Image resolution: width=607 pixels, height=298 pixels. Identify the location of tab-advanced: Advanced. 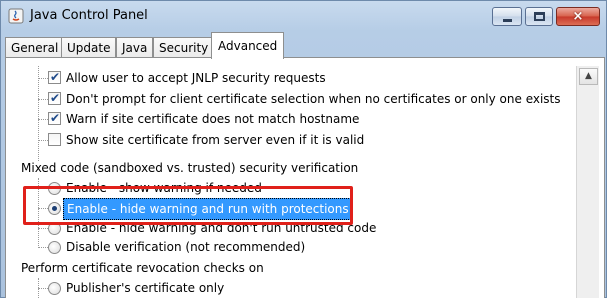
(248, 45).